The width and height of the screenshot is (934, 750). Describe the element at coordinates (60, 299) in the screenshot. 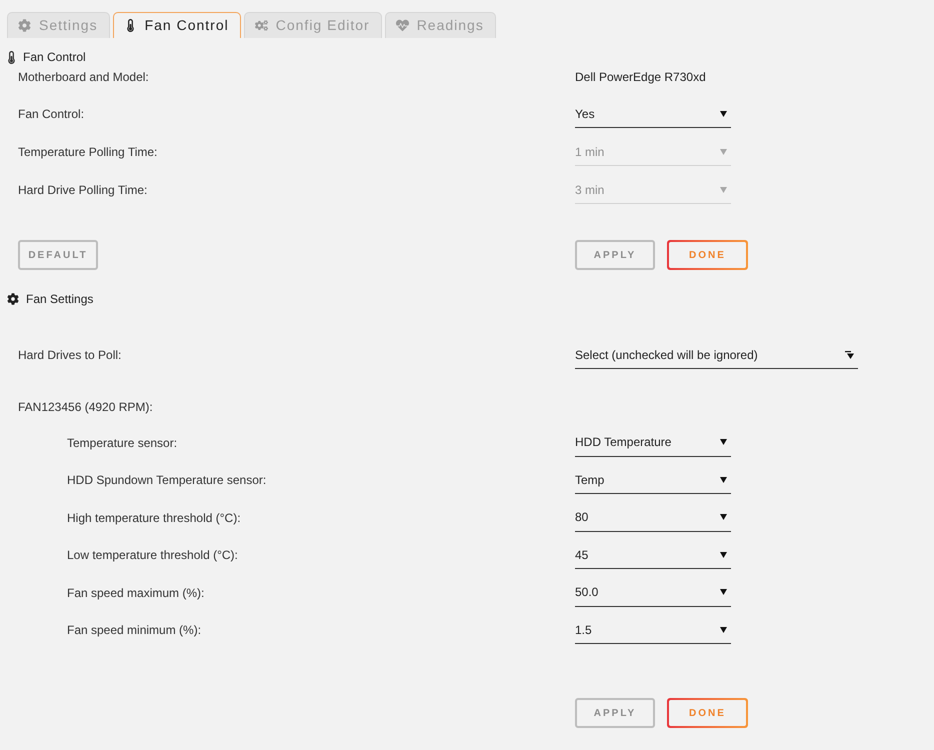

I see `section-title: Fan Settings` at that location.